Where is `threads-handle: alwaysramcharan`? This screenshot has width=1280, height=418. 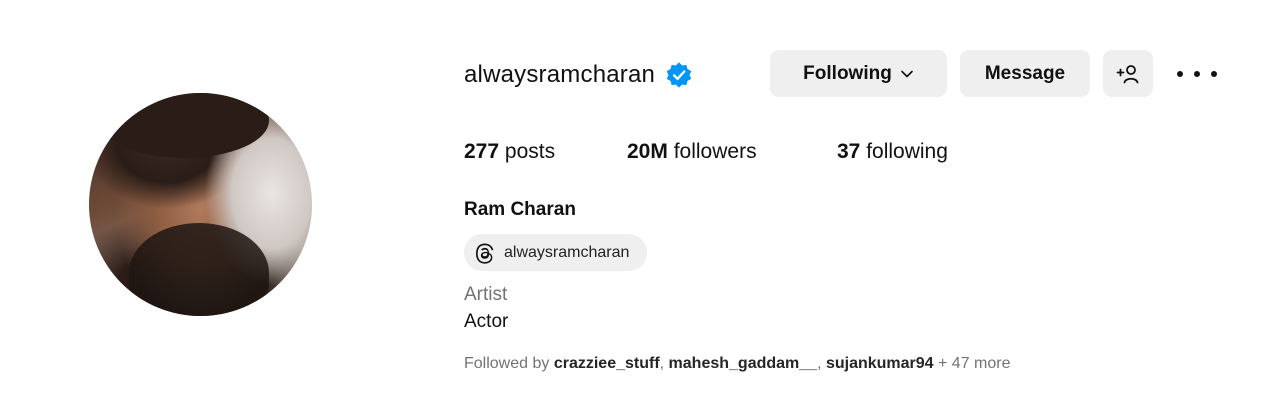
threads-handle: alwaysramcharan is located at coordinates (567, 252).